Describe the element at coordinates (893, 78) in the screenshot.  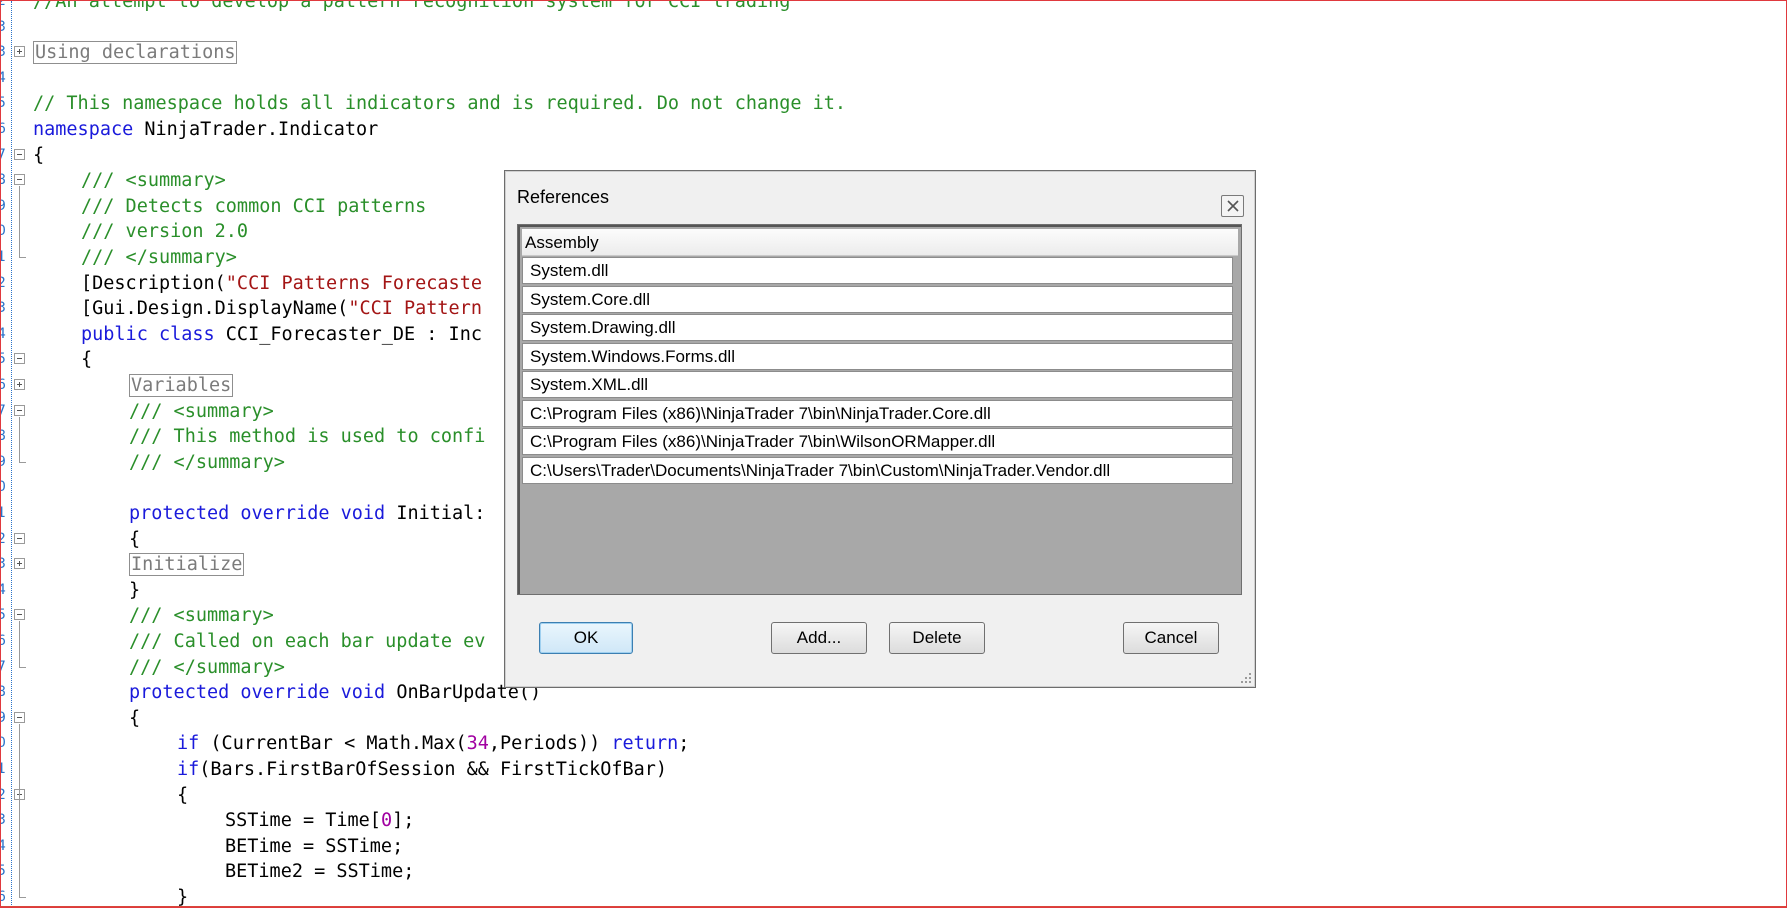
I see `code-line: 4` at that location.